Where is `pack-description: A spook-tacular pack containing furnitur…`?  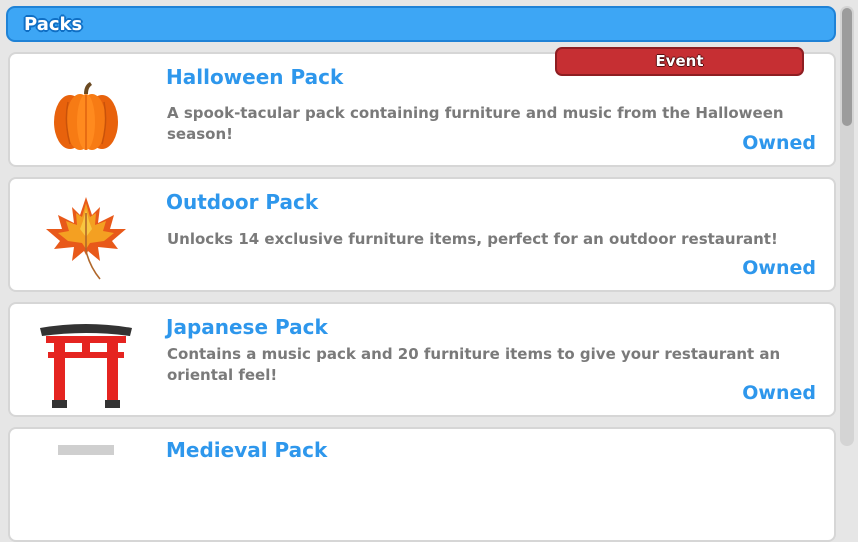
pack-description: A spook-tacular pack containing furnitur… is located at coordinates (475, 123).